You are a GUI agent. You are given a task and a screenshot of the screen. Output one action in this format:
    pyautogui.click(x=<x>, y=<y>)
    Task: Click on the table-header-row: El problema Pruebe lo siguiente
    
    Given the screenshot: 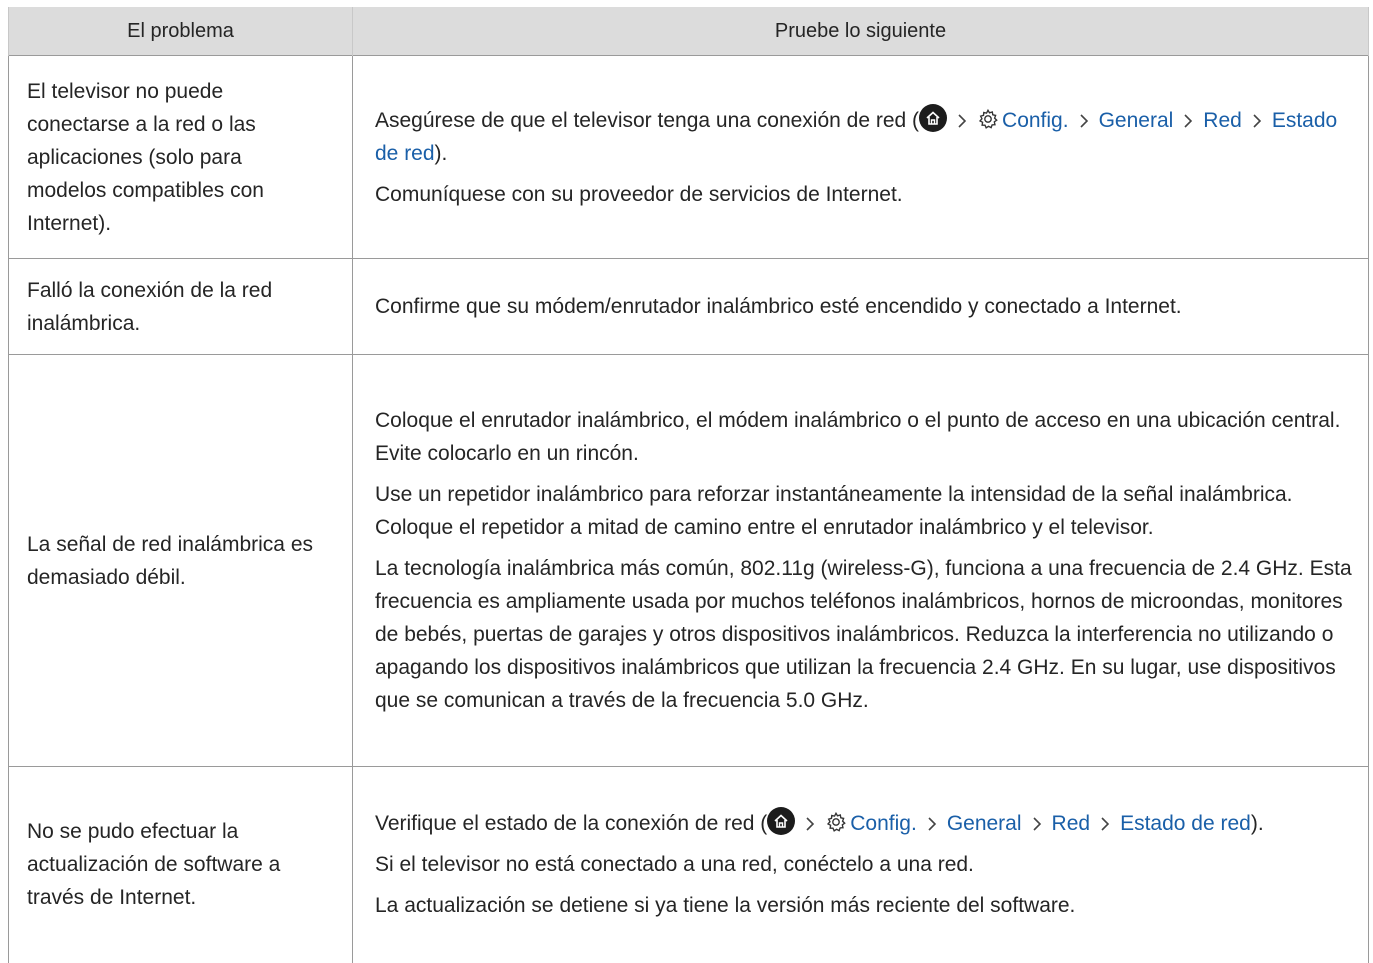 What is the action you would take?
    pyautogui.click(x=688, y=31)
    